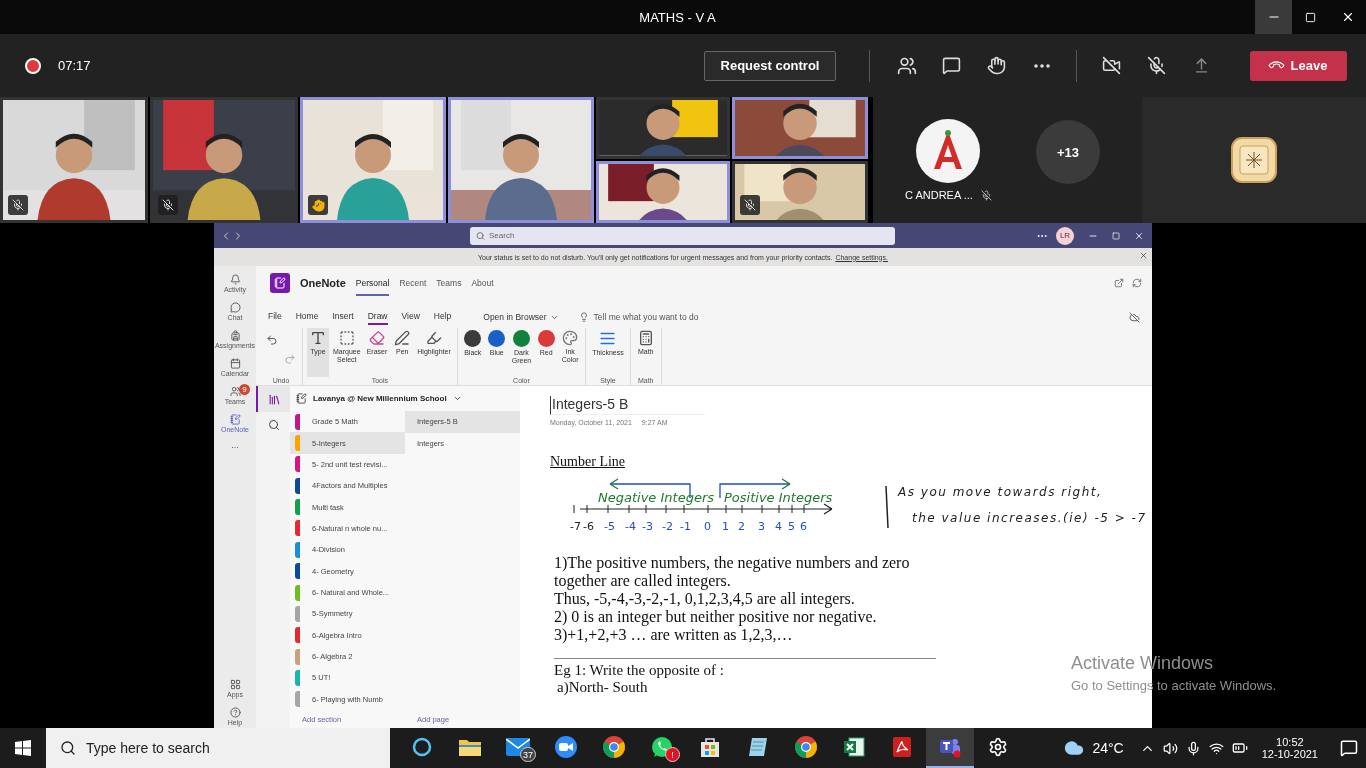 This screenshot has width=1366, height=768. I want to click on app-tab: About, so click(482, 283).